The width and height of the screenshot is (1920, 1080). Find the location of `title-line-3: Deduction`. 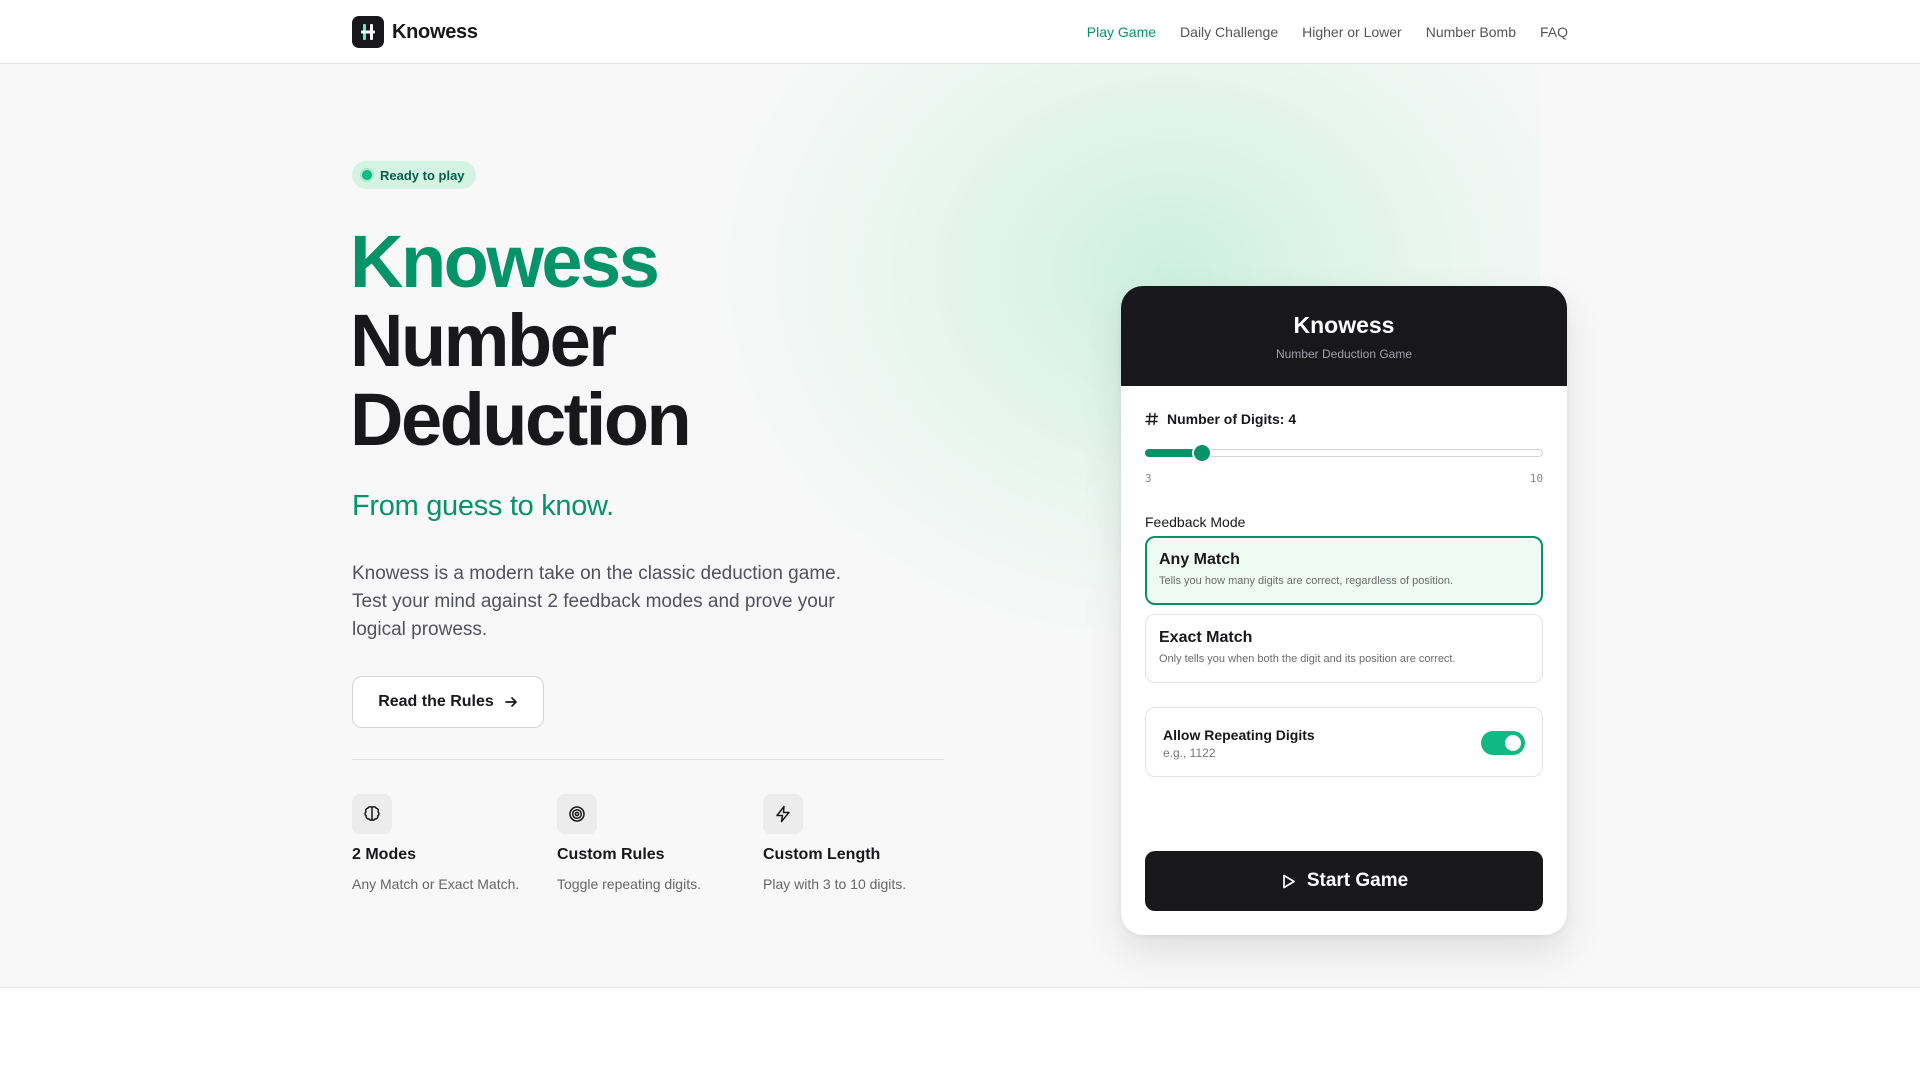

title-line-3: Deduction is located at coordinates (521, 419).